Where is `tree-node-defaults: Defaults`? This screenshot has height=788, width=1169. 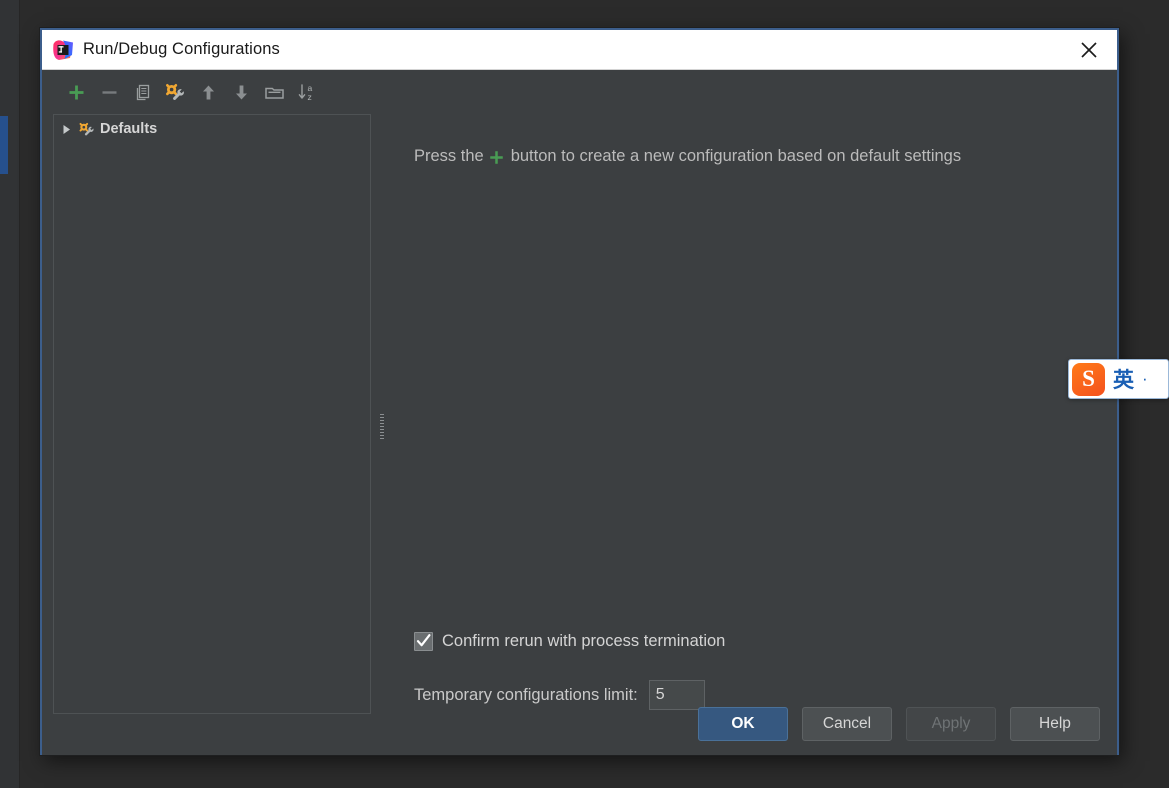 tree-node-defaults: Defaults is located at coordinates (212, 129).